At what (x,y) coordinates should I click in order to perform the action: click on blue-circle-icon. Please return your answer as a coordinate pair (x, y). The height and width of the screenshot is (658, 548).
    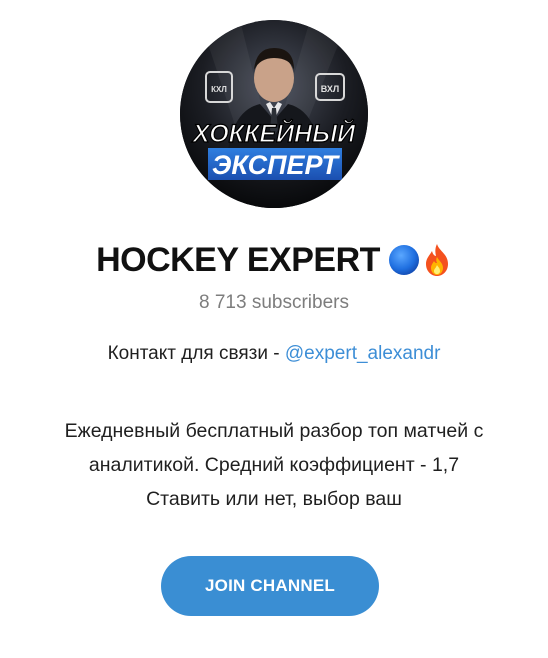
    Looking at the image, I should click on (403, 260).